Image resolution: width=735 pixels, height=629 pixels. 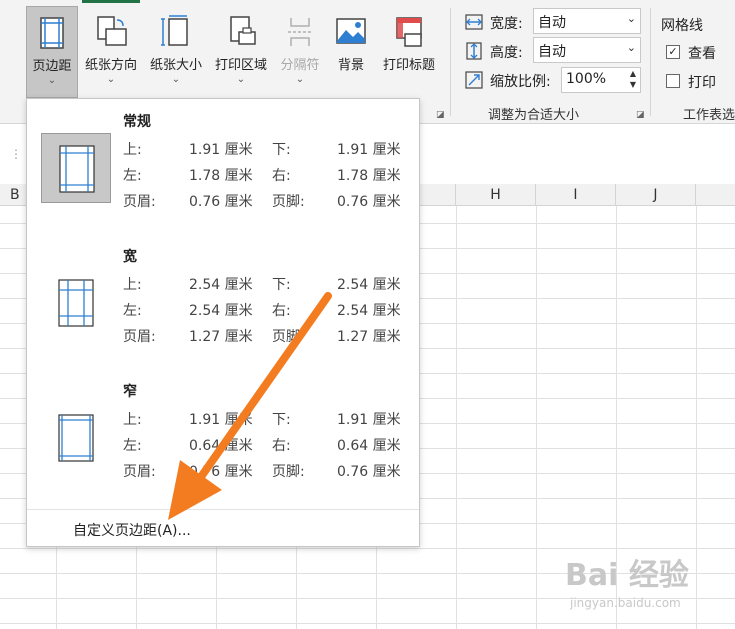 I want to click on scale-value: 100%, so click(x=586, y=79).